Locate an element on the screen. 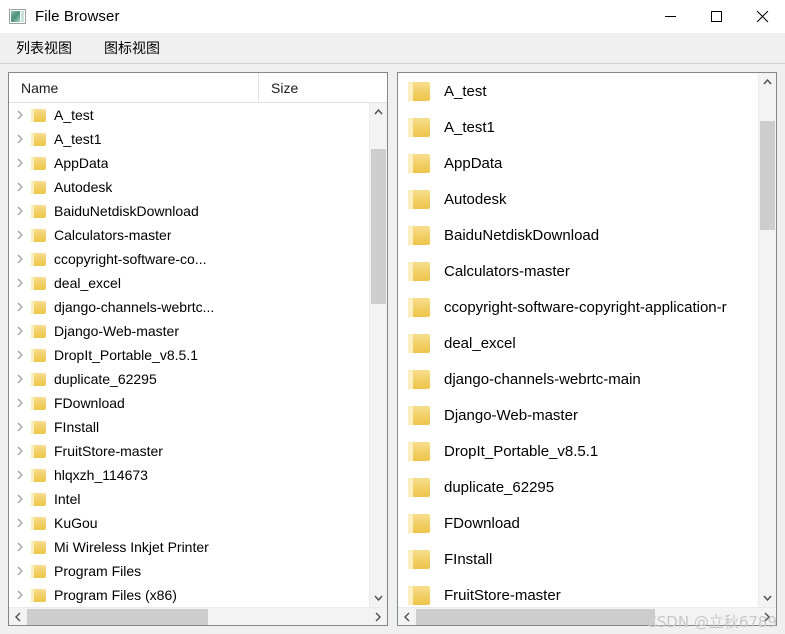 The width and height of the screenshot is (785, 634). table-row: Autodesk is located at coordinates (189, 187).